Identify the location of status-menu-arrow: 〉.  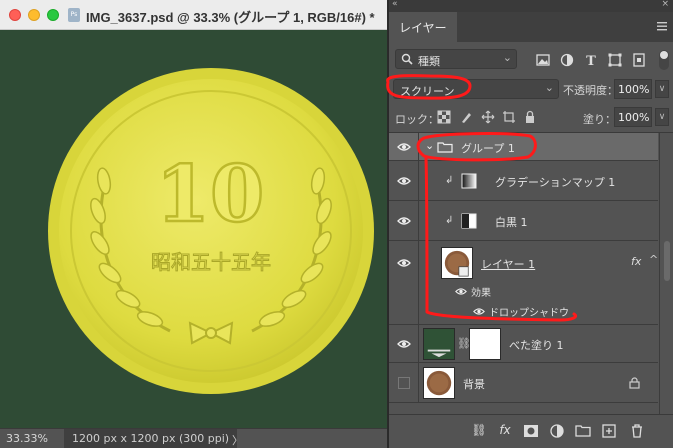
(237, 440).